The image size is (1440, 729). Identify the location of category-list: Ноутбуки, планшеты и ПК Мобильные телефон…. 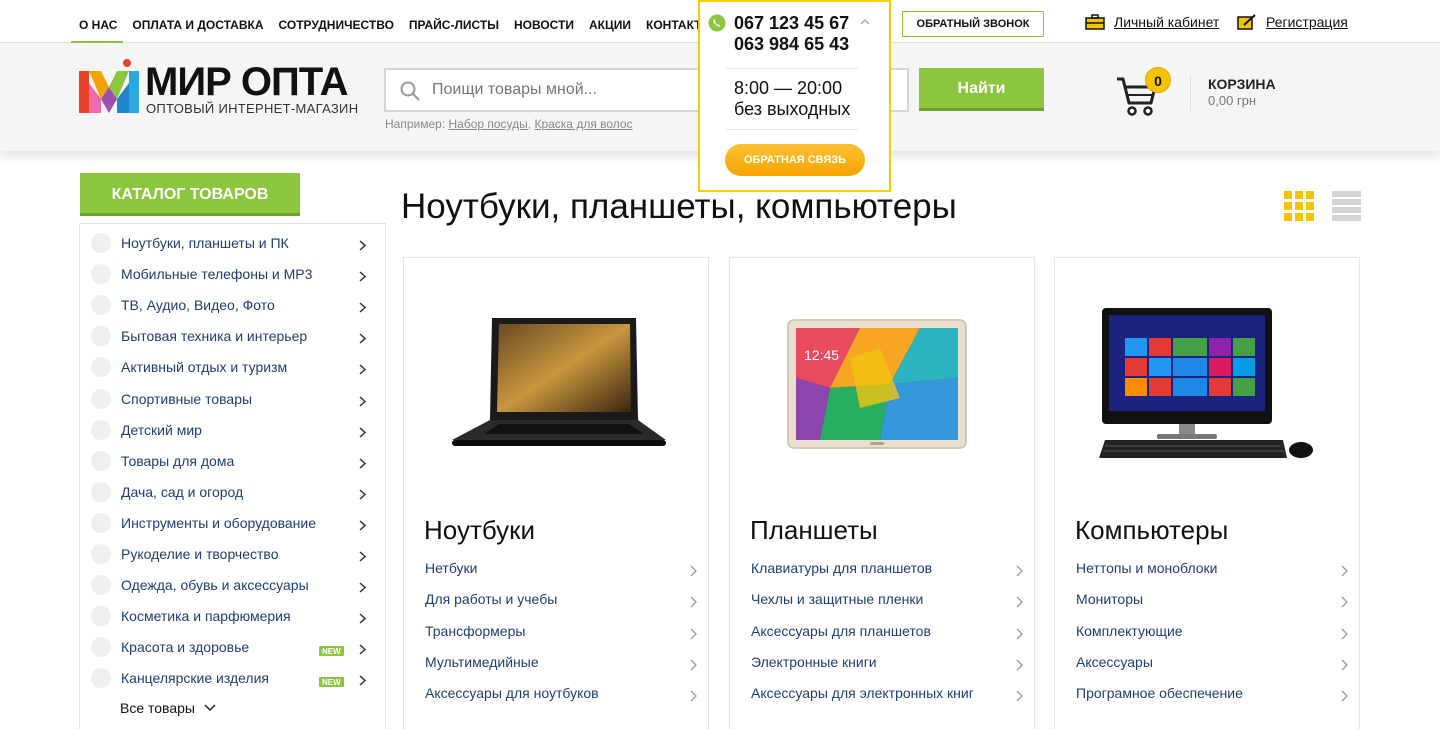
(232, 476).